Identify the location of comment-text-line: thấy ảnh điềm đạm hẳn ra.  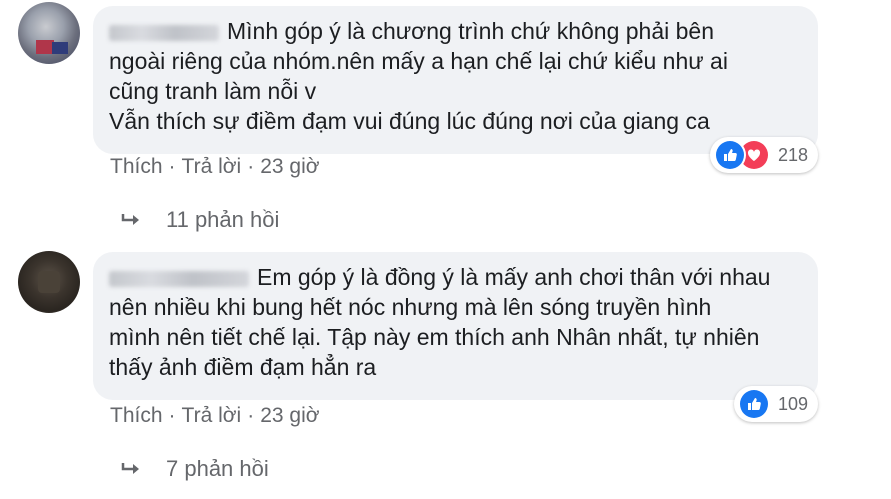
(243, 367).